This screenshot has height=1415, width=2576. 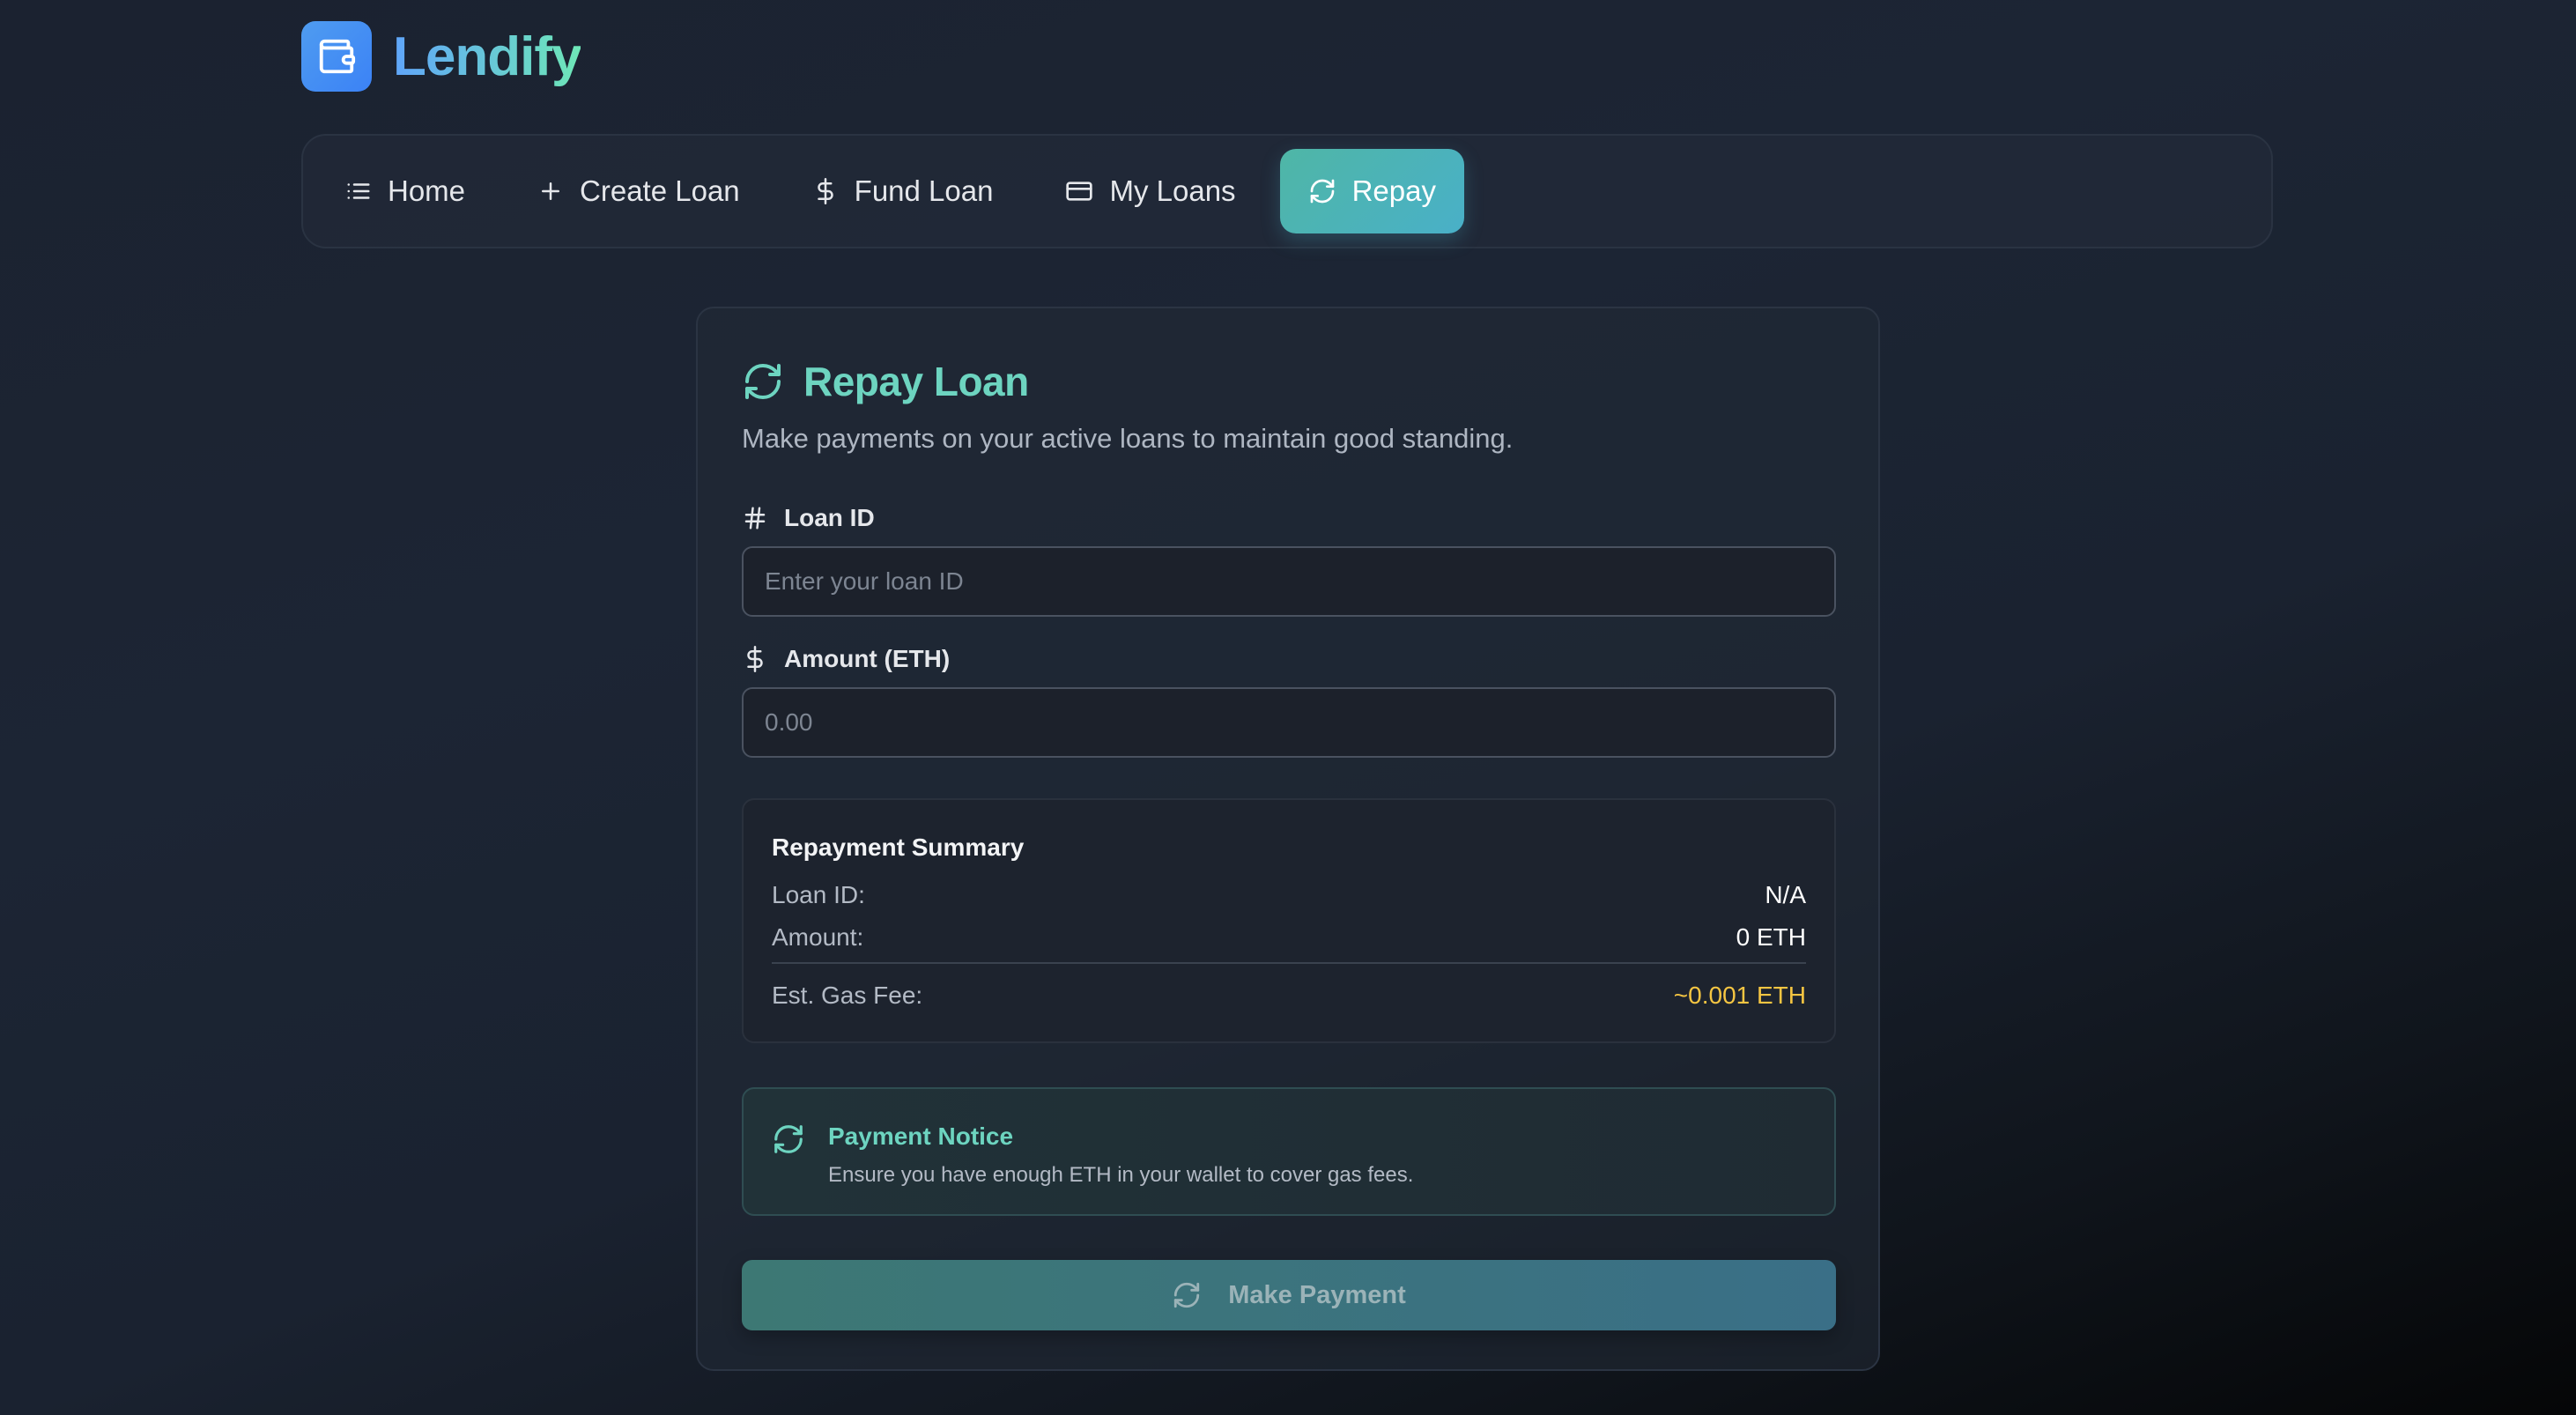 What do you see at coordinates (1289, 996) in the screenshot?
I see `summary-row-gas-fee: Est. Gas Fee: ~0.001 ETH` at bounding box center [1289, 996].